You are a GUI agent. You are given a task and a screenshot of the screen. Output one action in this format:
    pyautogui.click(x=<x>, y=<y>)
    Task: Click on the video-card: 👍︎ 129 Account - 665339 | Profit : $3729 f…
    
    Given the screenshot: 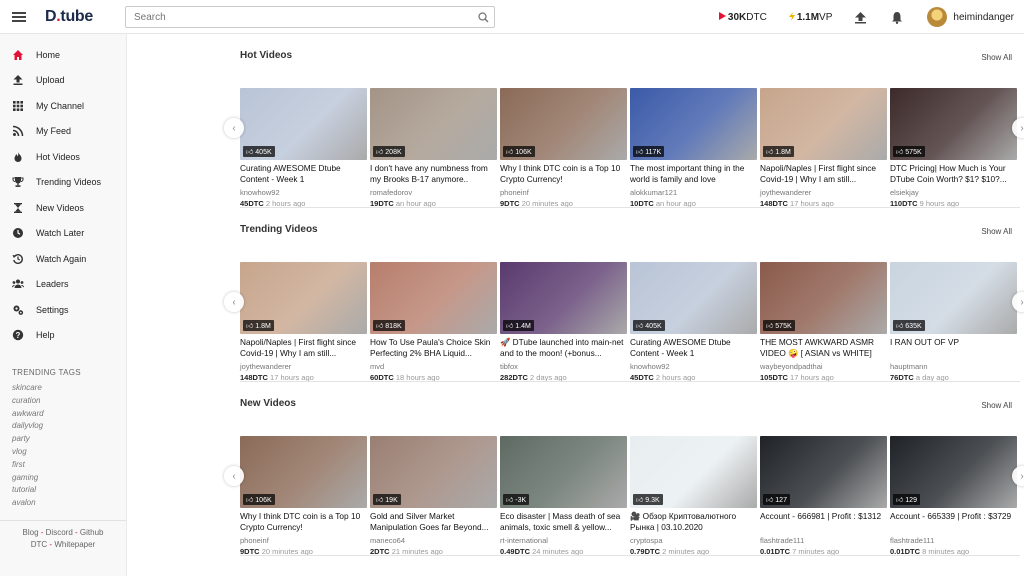 What is the action you would take?
    pyautogui.click(x=953, y=496)
    